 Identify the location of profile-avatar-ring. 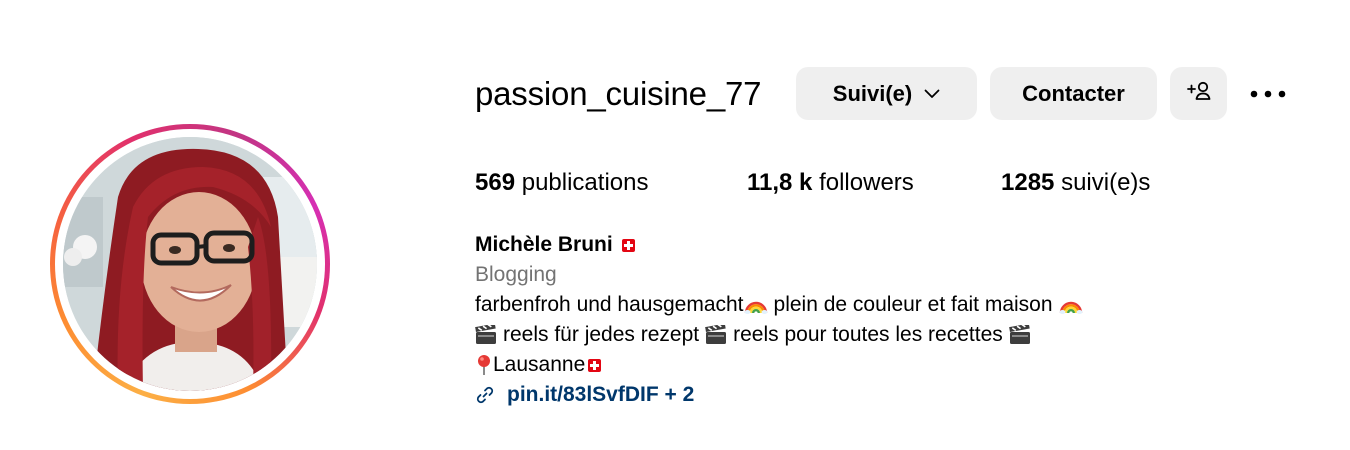
(190, 264).